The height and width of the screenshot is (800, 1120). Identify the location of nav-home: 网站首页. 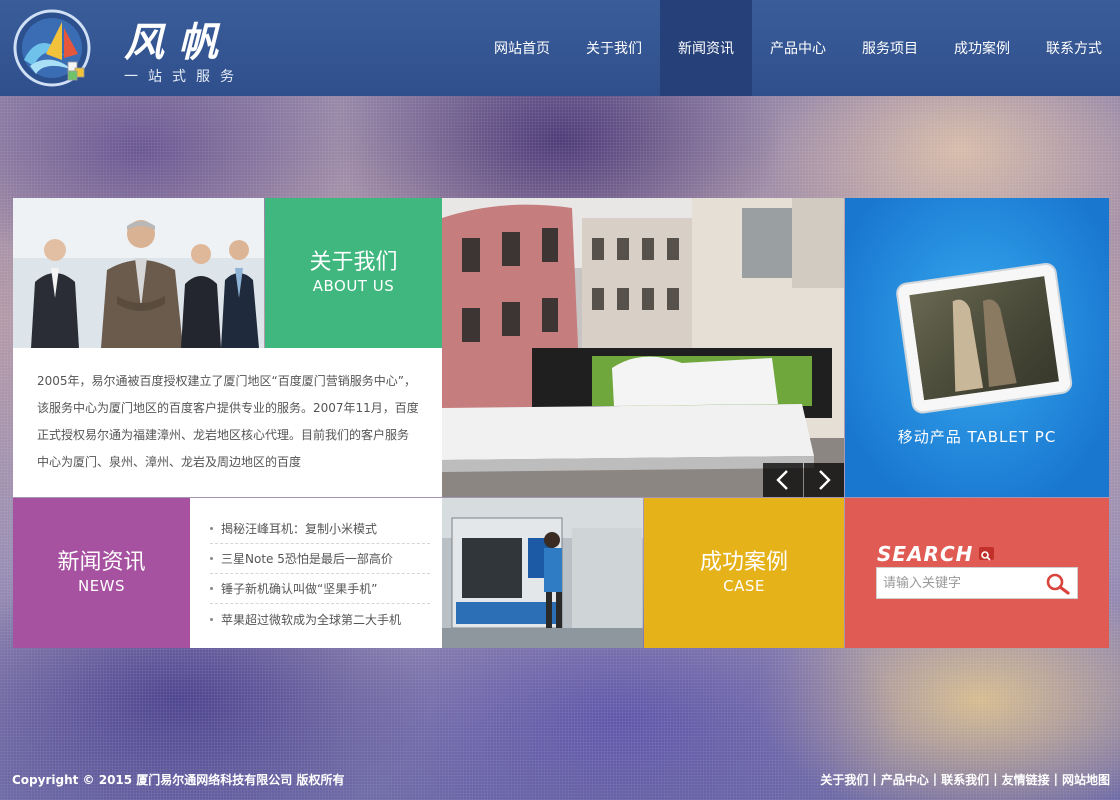
(522, 48).